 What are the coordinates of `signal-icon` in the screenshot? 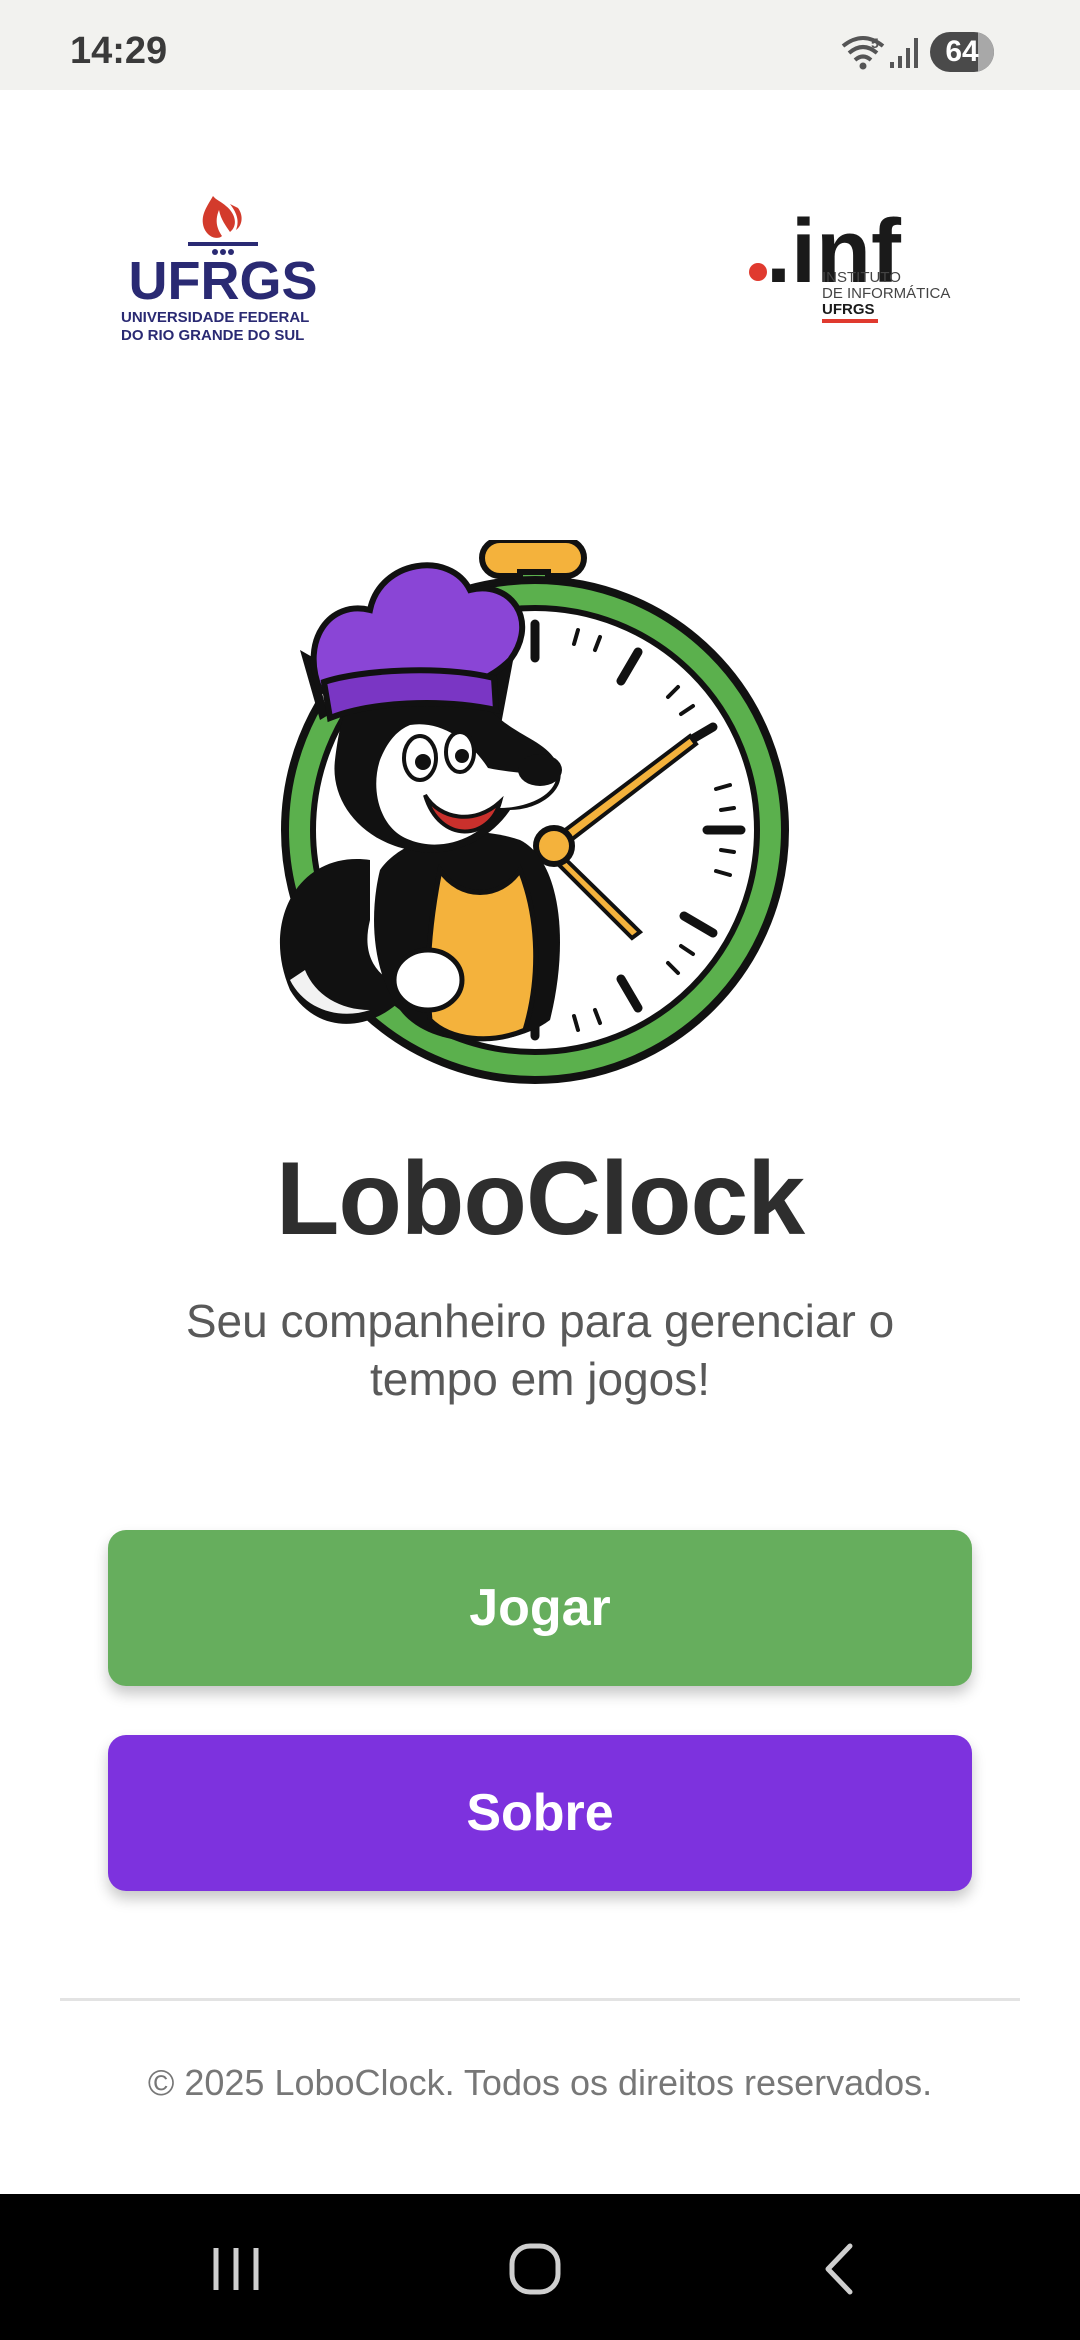 It's located at (904, 53).